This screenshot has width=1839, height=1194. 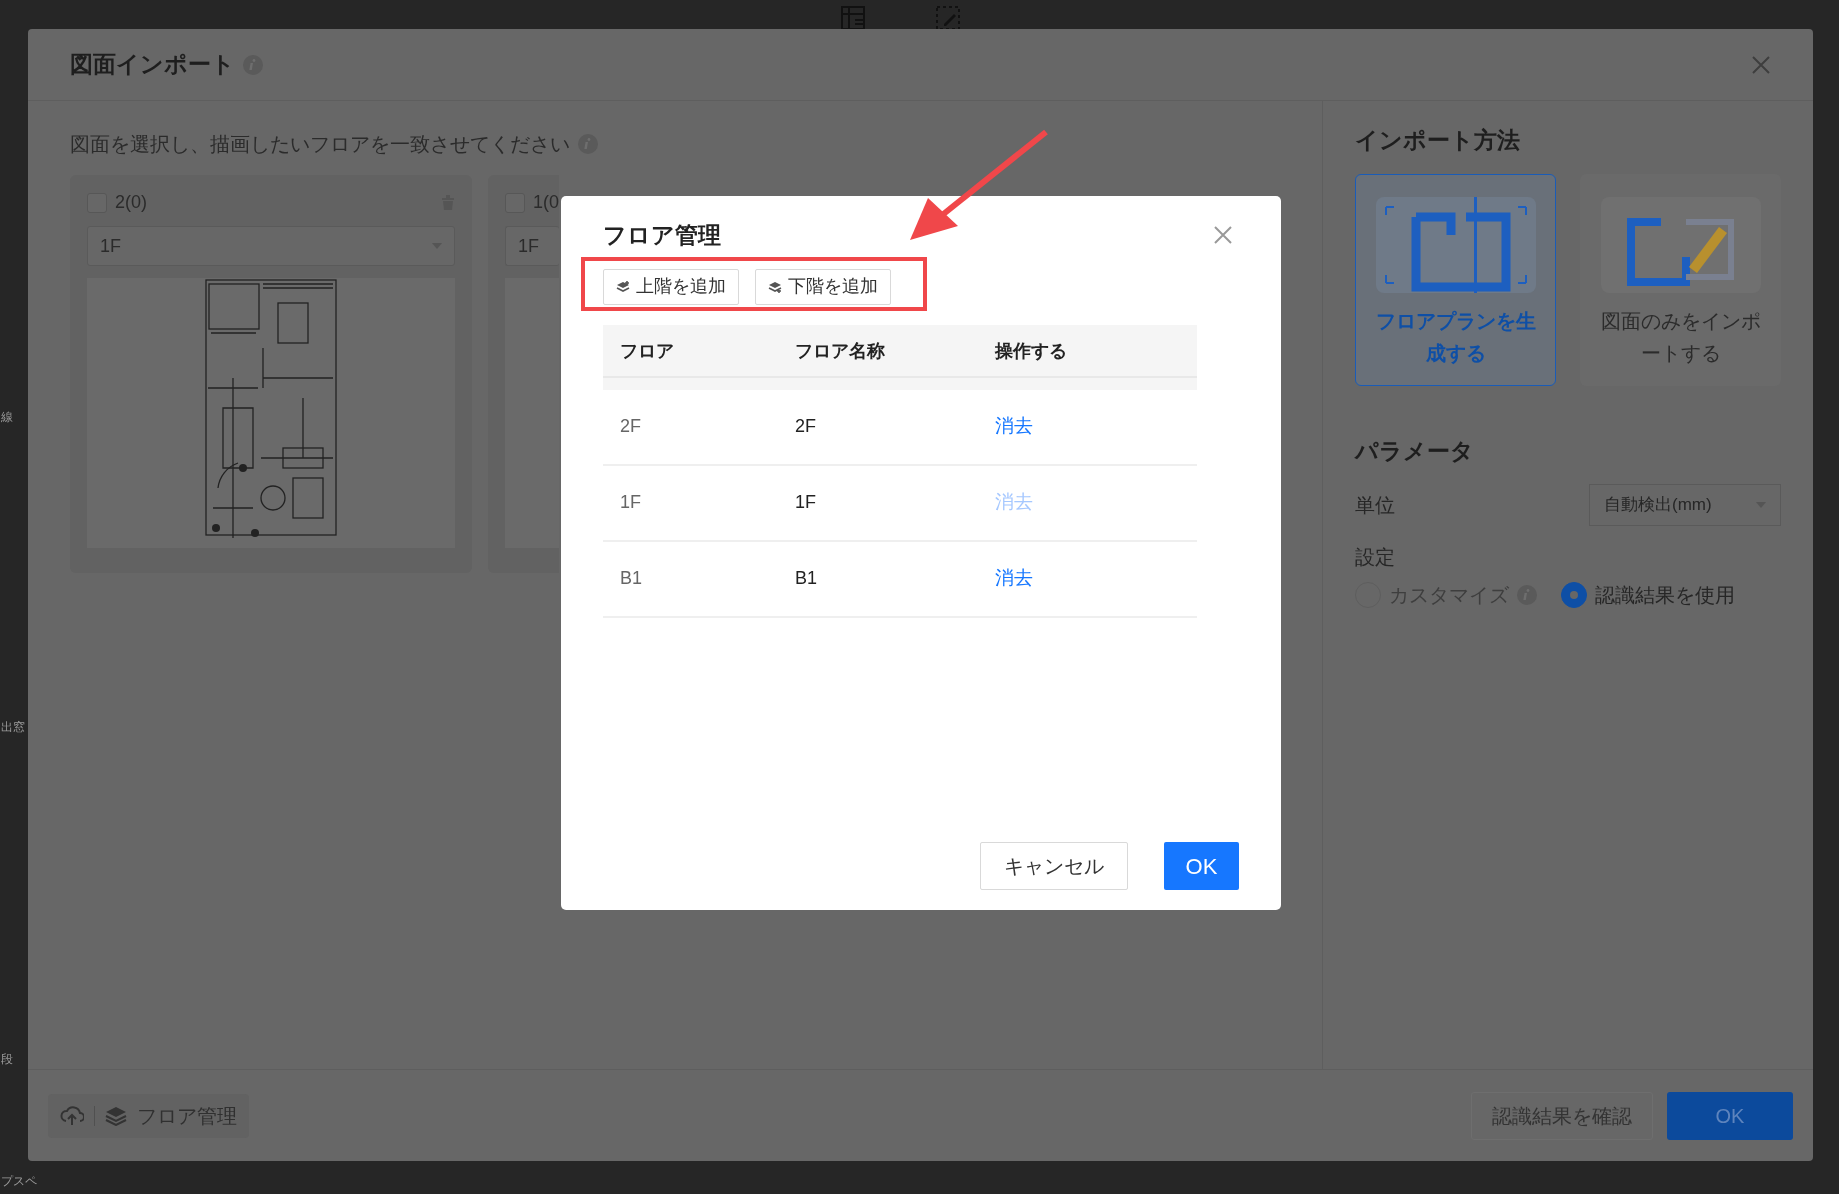 What do you see at coordinates (13, 727) in the screenshot?
I see `side-label: 出窓` at bounding box center [13, 727].